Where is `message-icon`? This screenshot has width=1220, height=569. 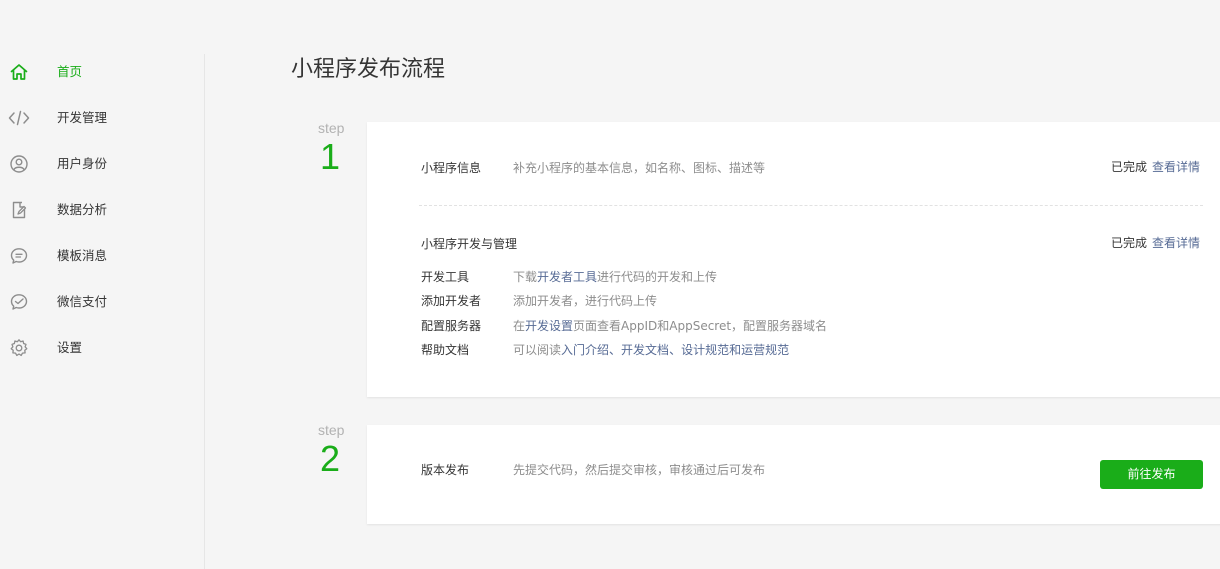 message-icon is located at coordinates (19, 256).